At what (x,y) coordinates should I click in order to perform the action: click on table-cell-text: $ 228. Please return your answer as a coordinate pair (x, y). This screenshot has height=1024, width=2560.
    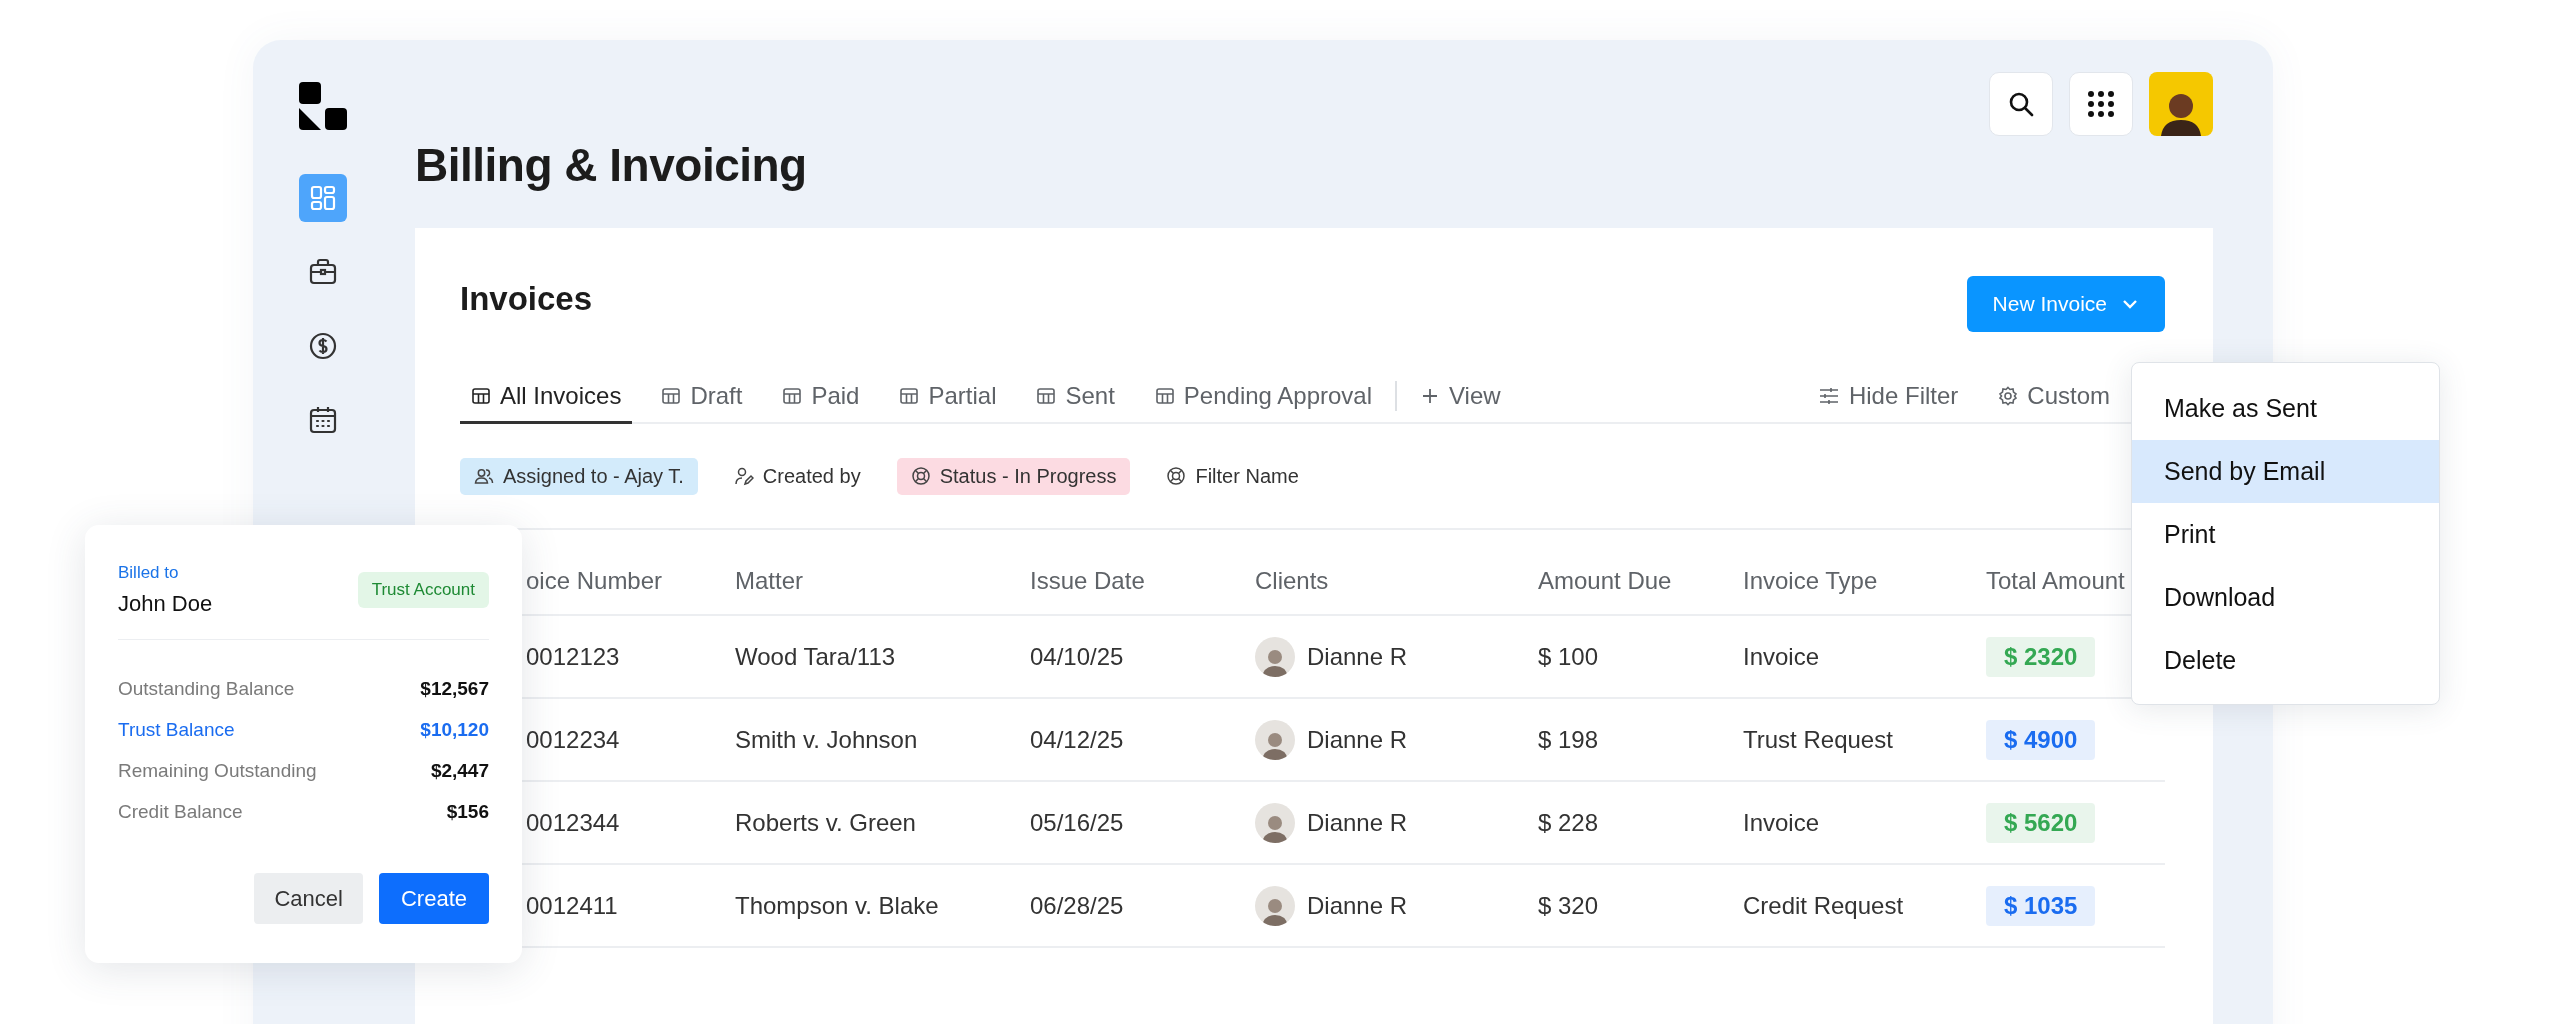
    Looking at the image, I should click on (1568, 822).